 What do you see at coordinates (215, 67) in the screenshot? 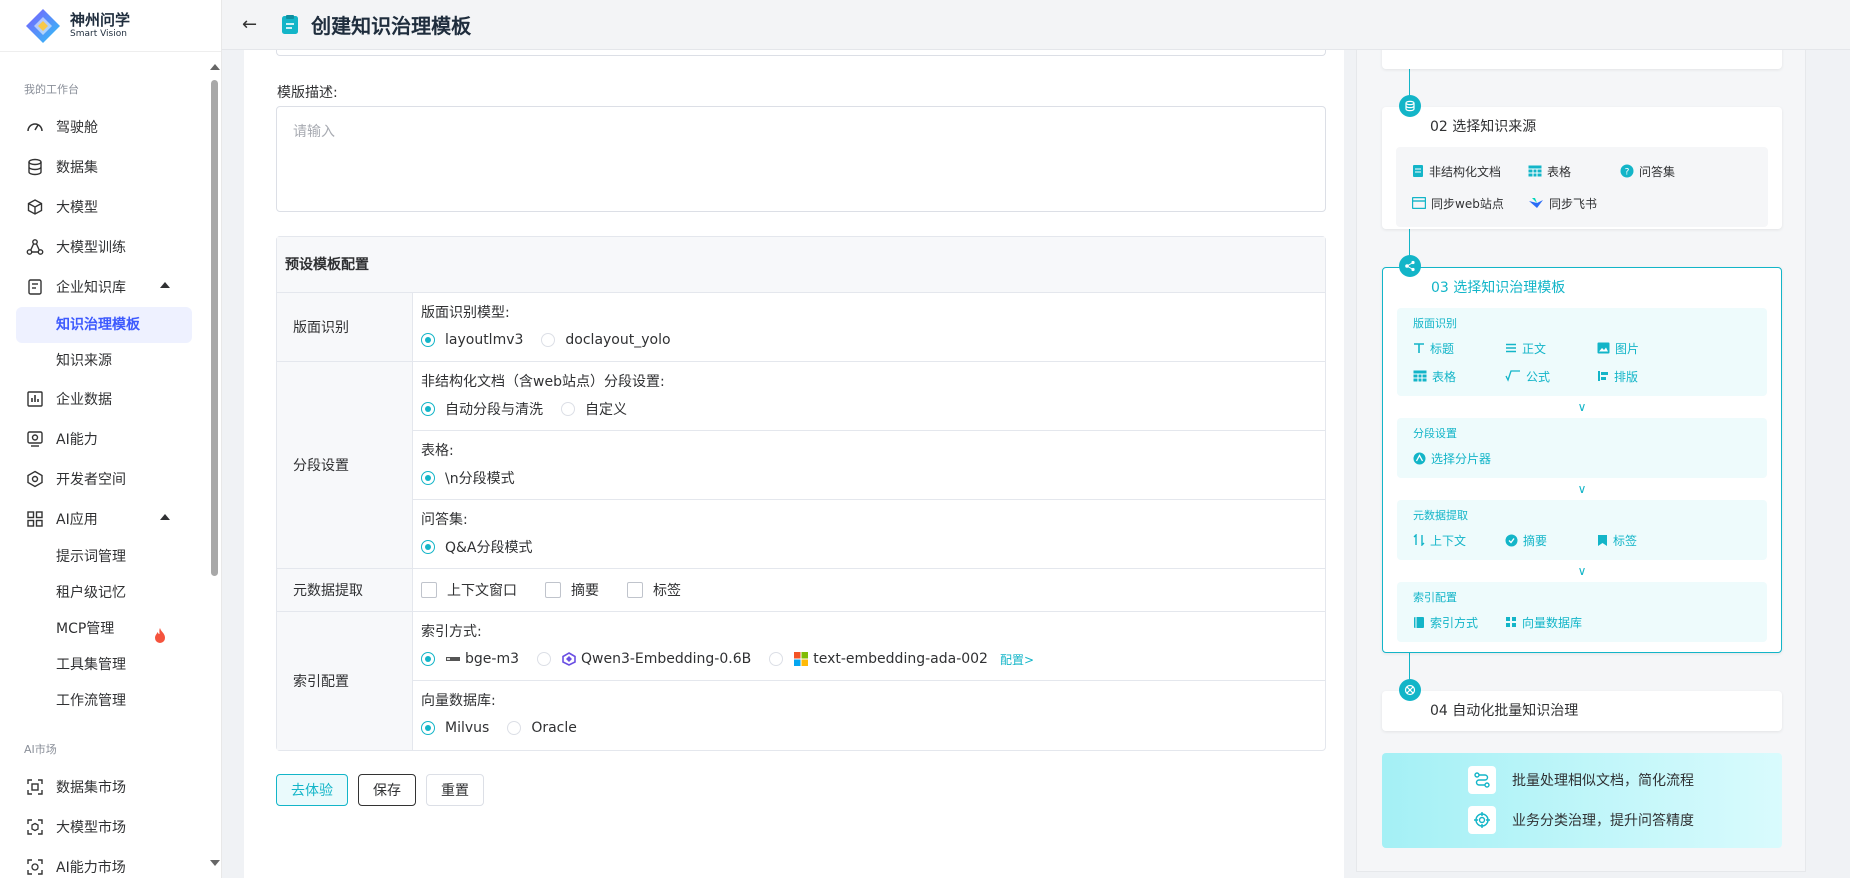
I see `scroll-up-icon` at bounding box center [215, 67].